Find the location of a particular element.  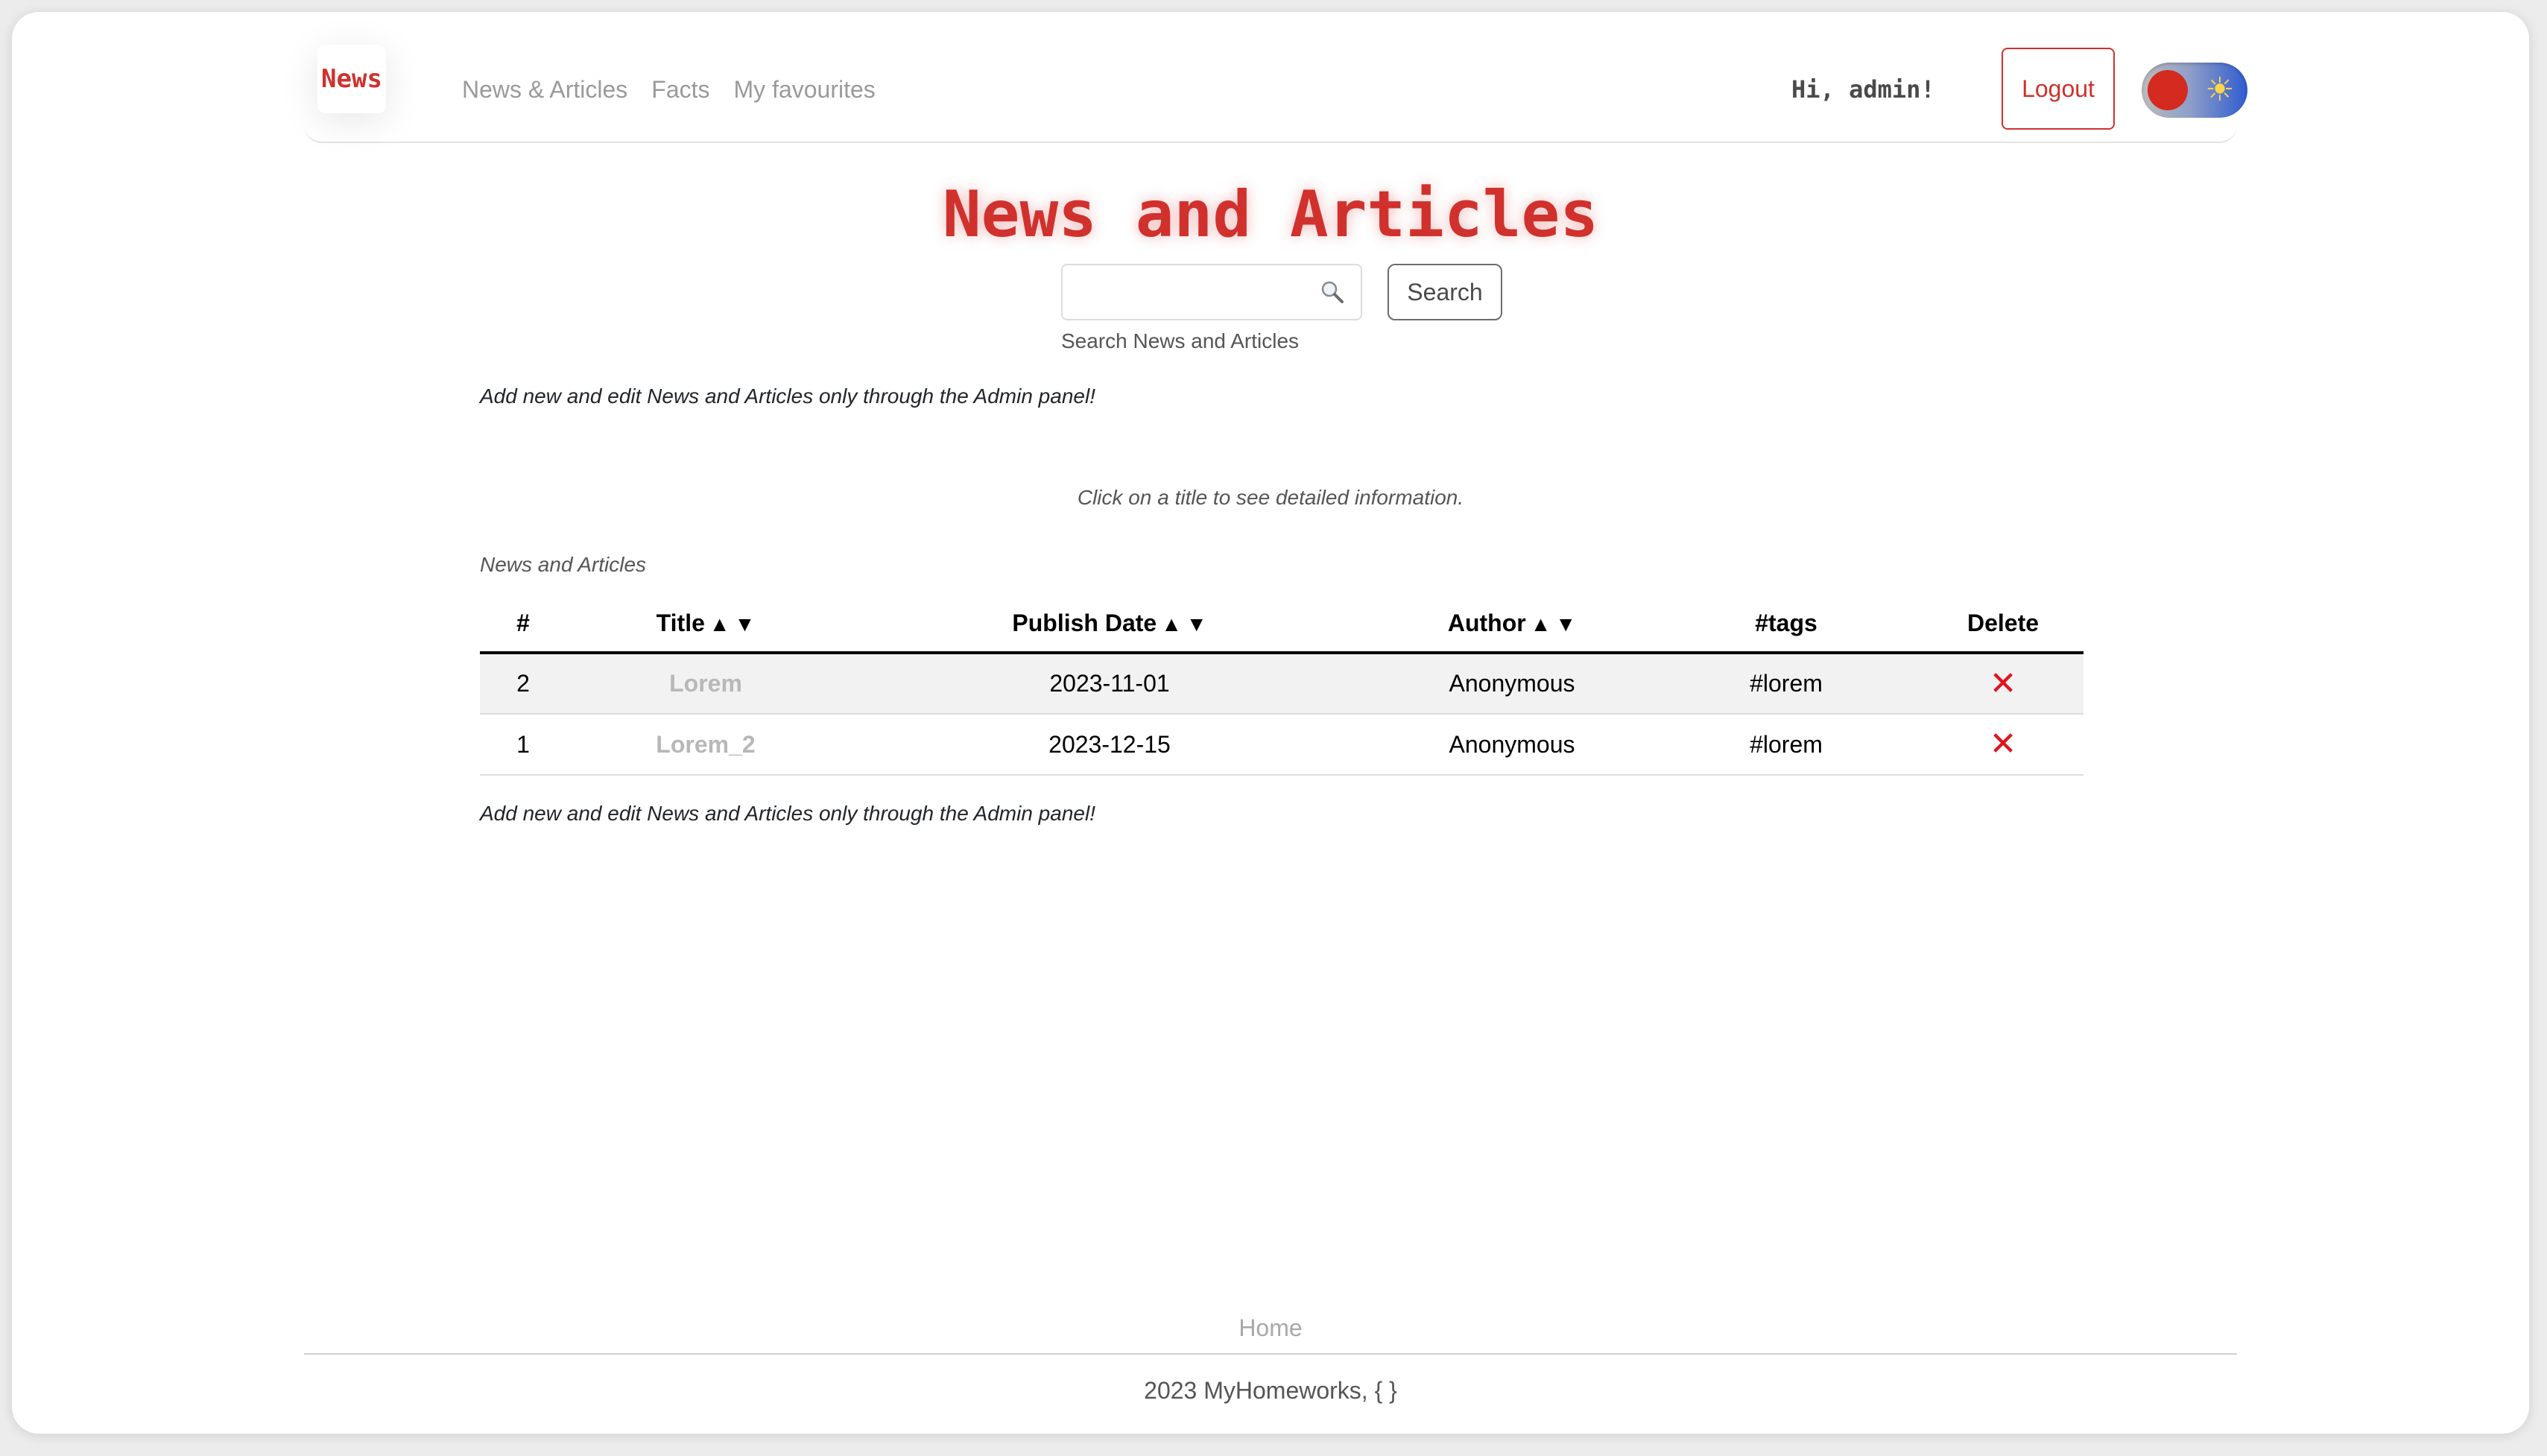

table-row: 2 Lorem 2023-11-01 Anonymous #lorem ✕ is located at coordinates (1282, 684).